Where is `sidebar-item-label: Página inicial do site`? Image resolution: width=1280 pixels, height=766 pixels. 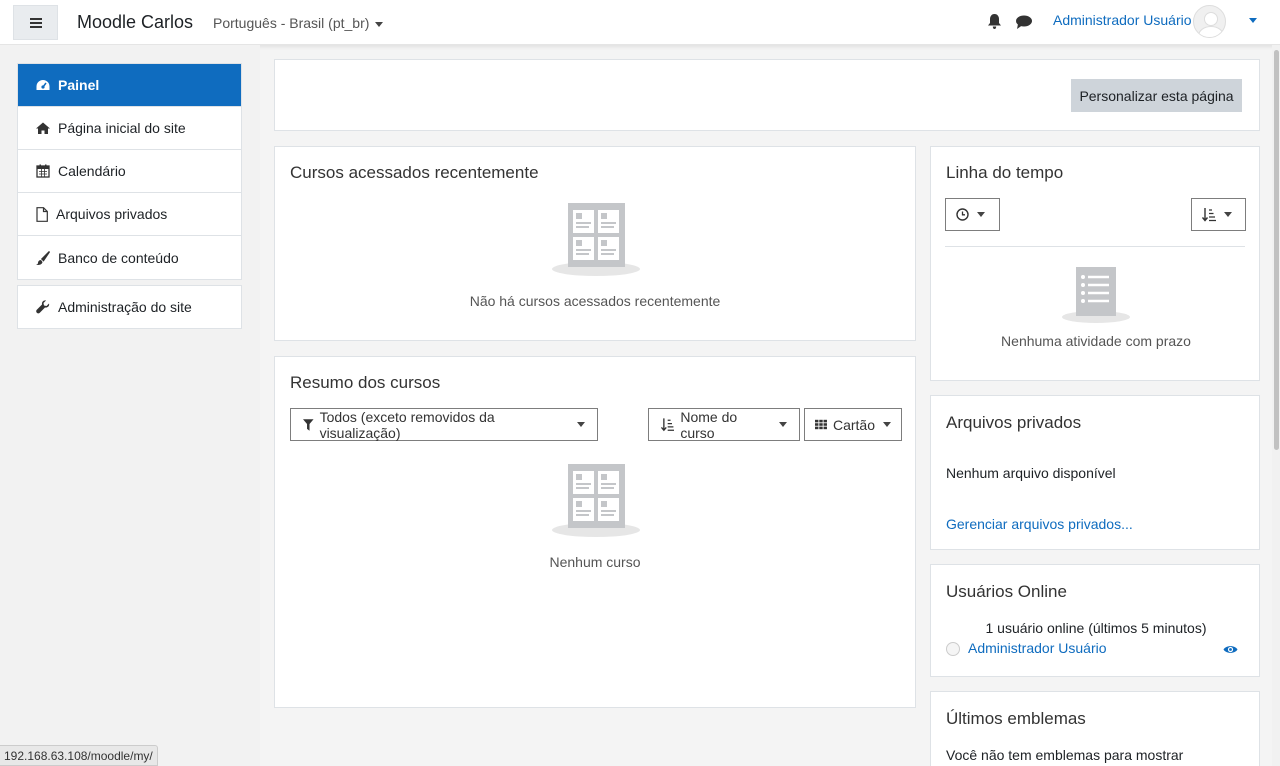
sidebar-item-label: Página inicial do site is located at coordinates (122, 128).